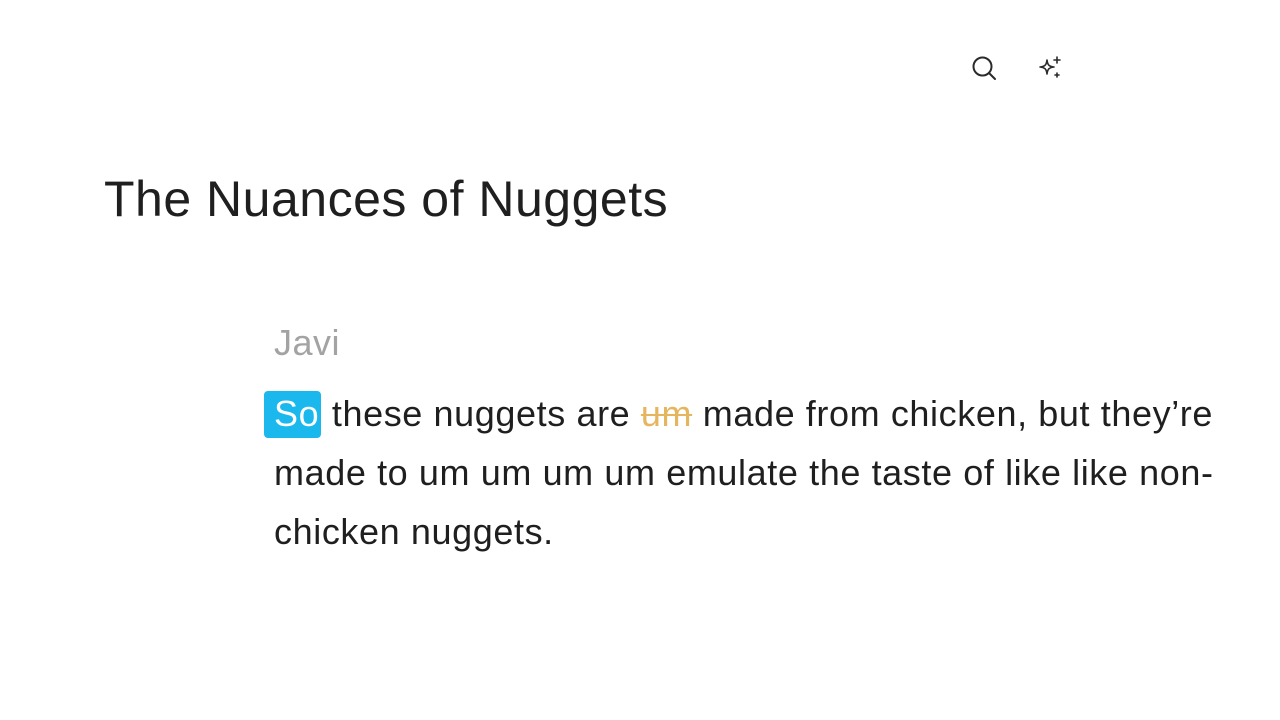 Image resolution: width=1280 pixels, height=720 pixels. I want to click on document-title: The Nuances of Nuggets, so click(386, 199).